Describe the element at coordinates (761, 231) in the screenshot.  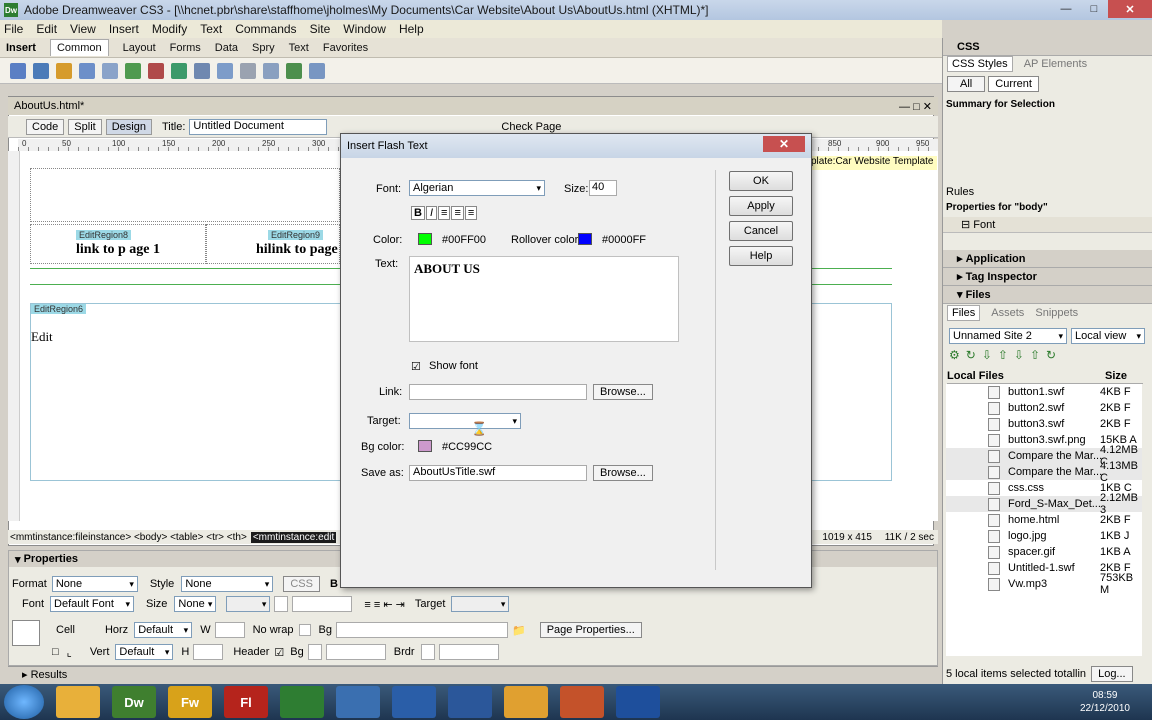
I see `cancel-button: Cancel` at that location.